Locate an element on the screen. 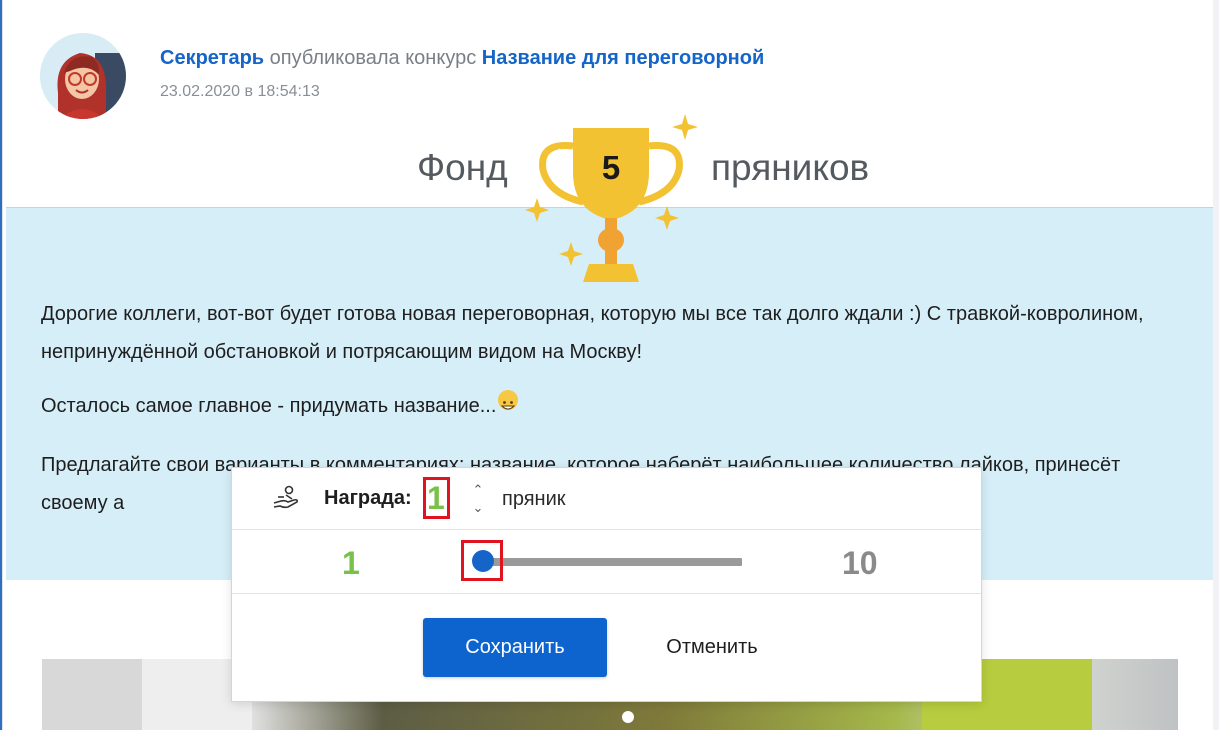  slider-min-label: 1 is located at coordinates (351, 563).